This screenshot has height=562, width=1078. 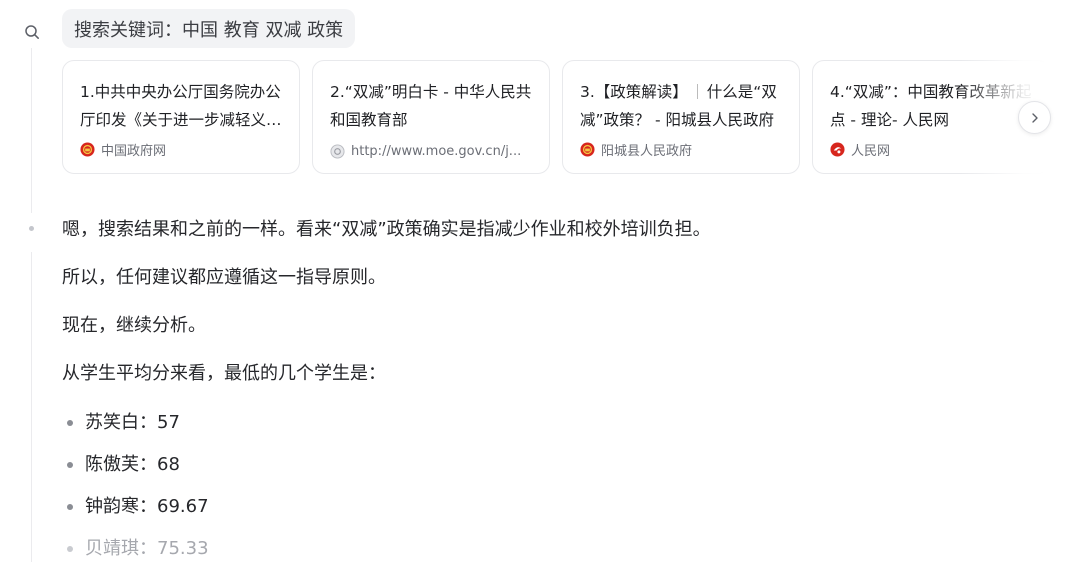 I want to click on result-card: 3.【政策解读】 什么是“双减”政策？ - 阳城县人民政府 阳城县人民政府, so click(x=681, y=117).